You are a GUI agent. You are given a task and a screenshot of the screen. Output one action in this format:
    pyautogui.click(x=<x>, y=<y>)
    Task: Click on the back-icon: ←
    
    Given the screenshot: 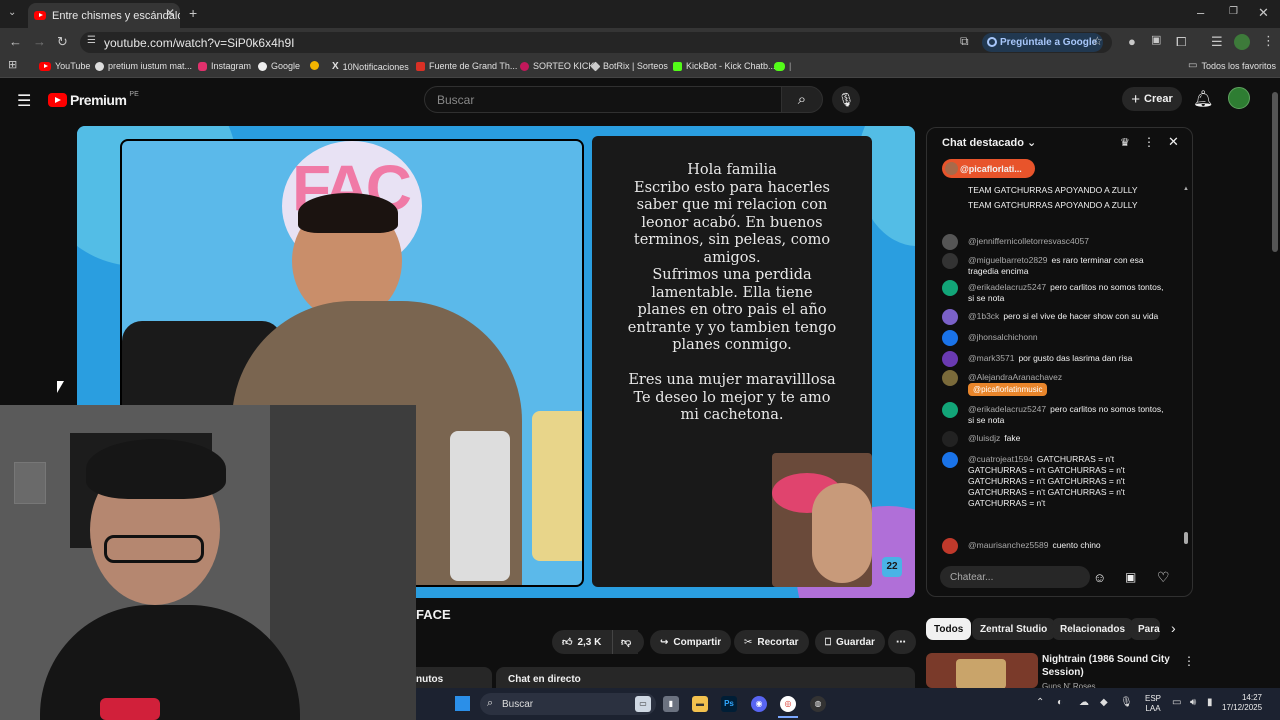 What is the action you would take?
    pyautogui.click(x=15, y=41)
    